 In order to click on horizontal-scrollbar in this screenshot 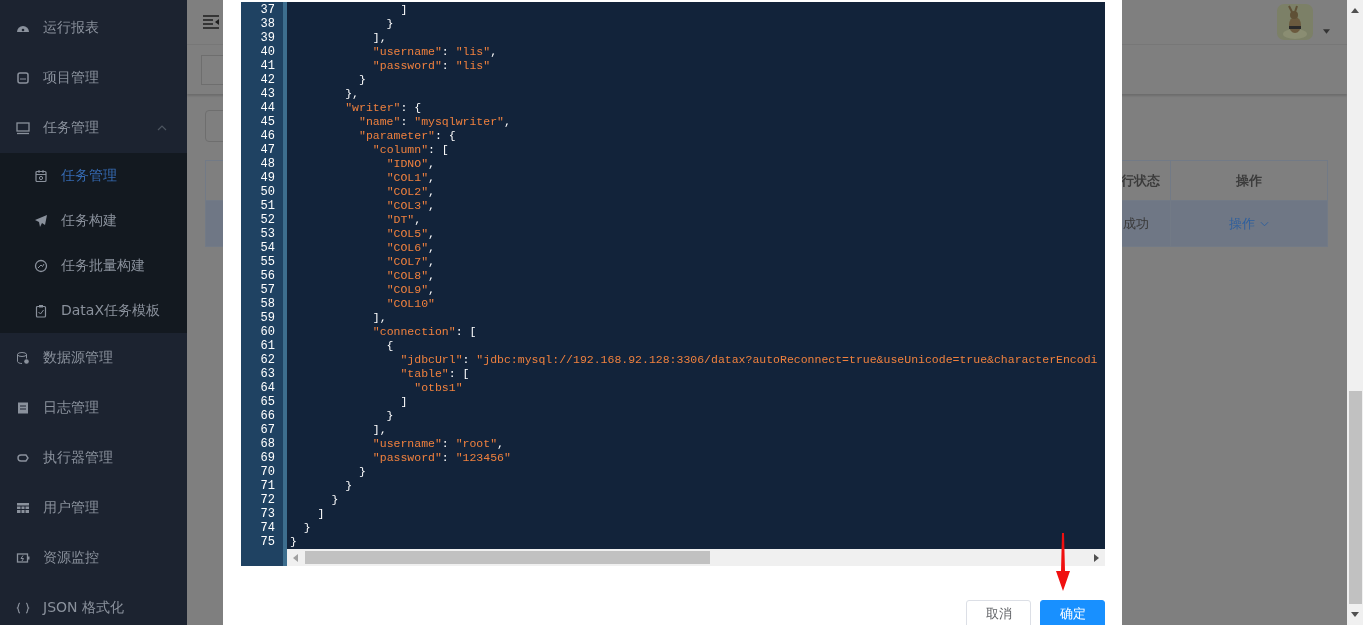, I will do `click(696, 557)`.